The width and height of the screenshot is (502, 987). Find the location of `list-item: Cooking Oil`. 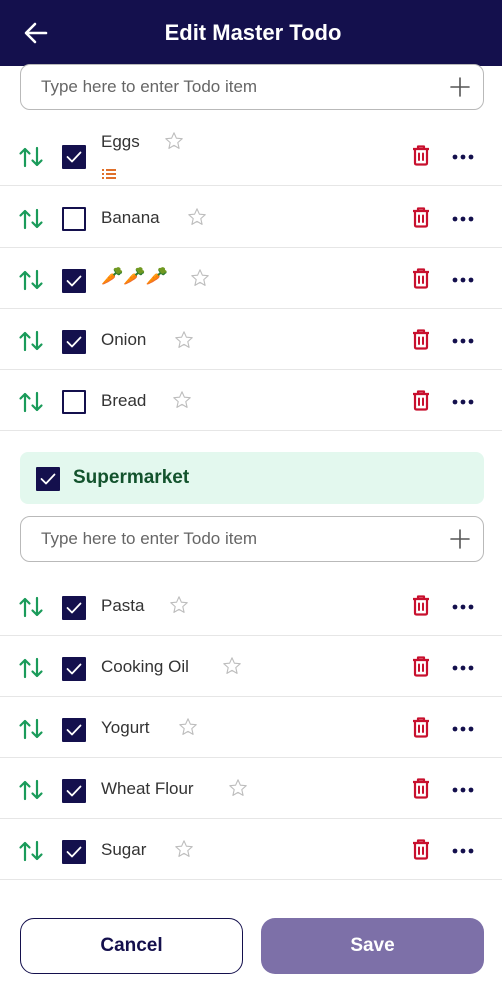

list-item: Cooking Oil is located at coordinates (251, 666).